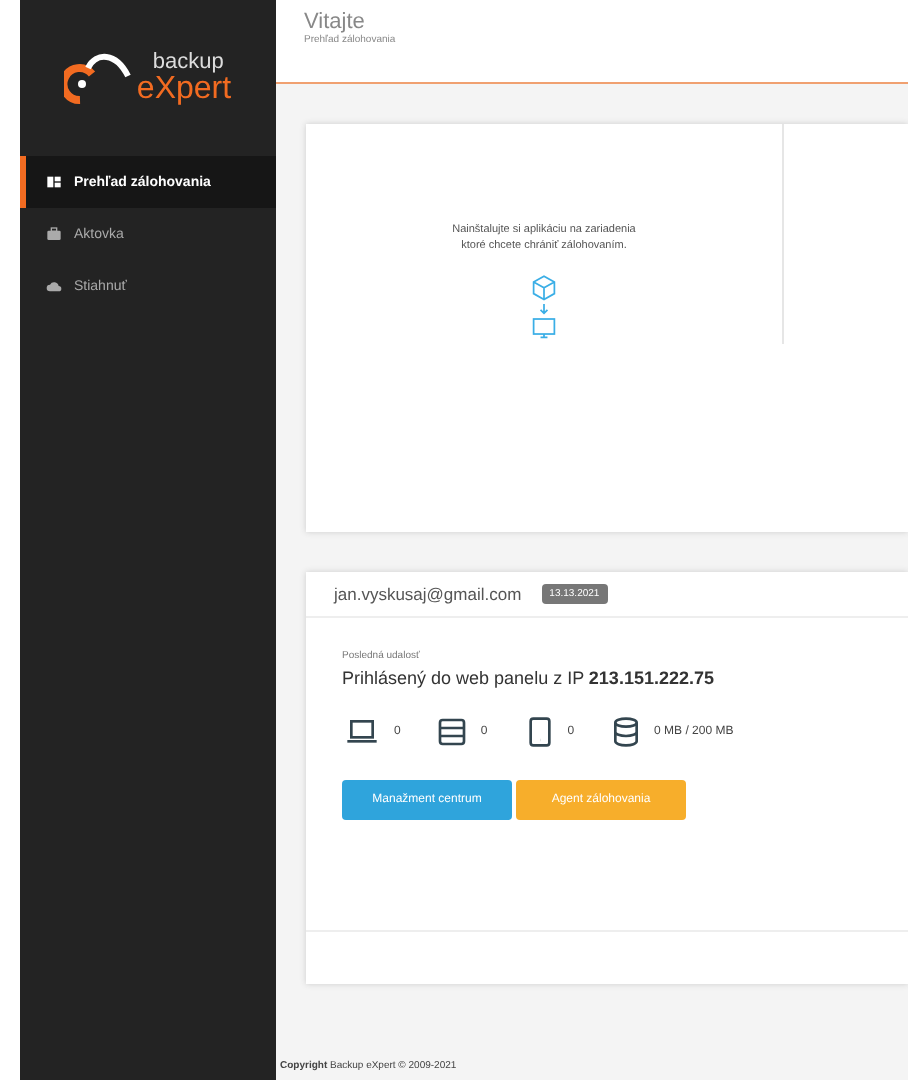 Image resolution: width=908 pixels, height=1080 pixels. Describe the element at coordinates (529, 678) in the screenshot. I see `event-text: Prihlásený do web panelu z IP 213.151.222.75` at that location.